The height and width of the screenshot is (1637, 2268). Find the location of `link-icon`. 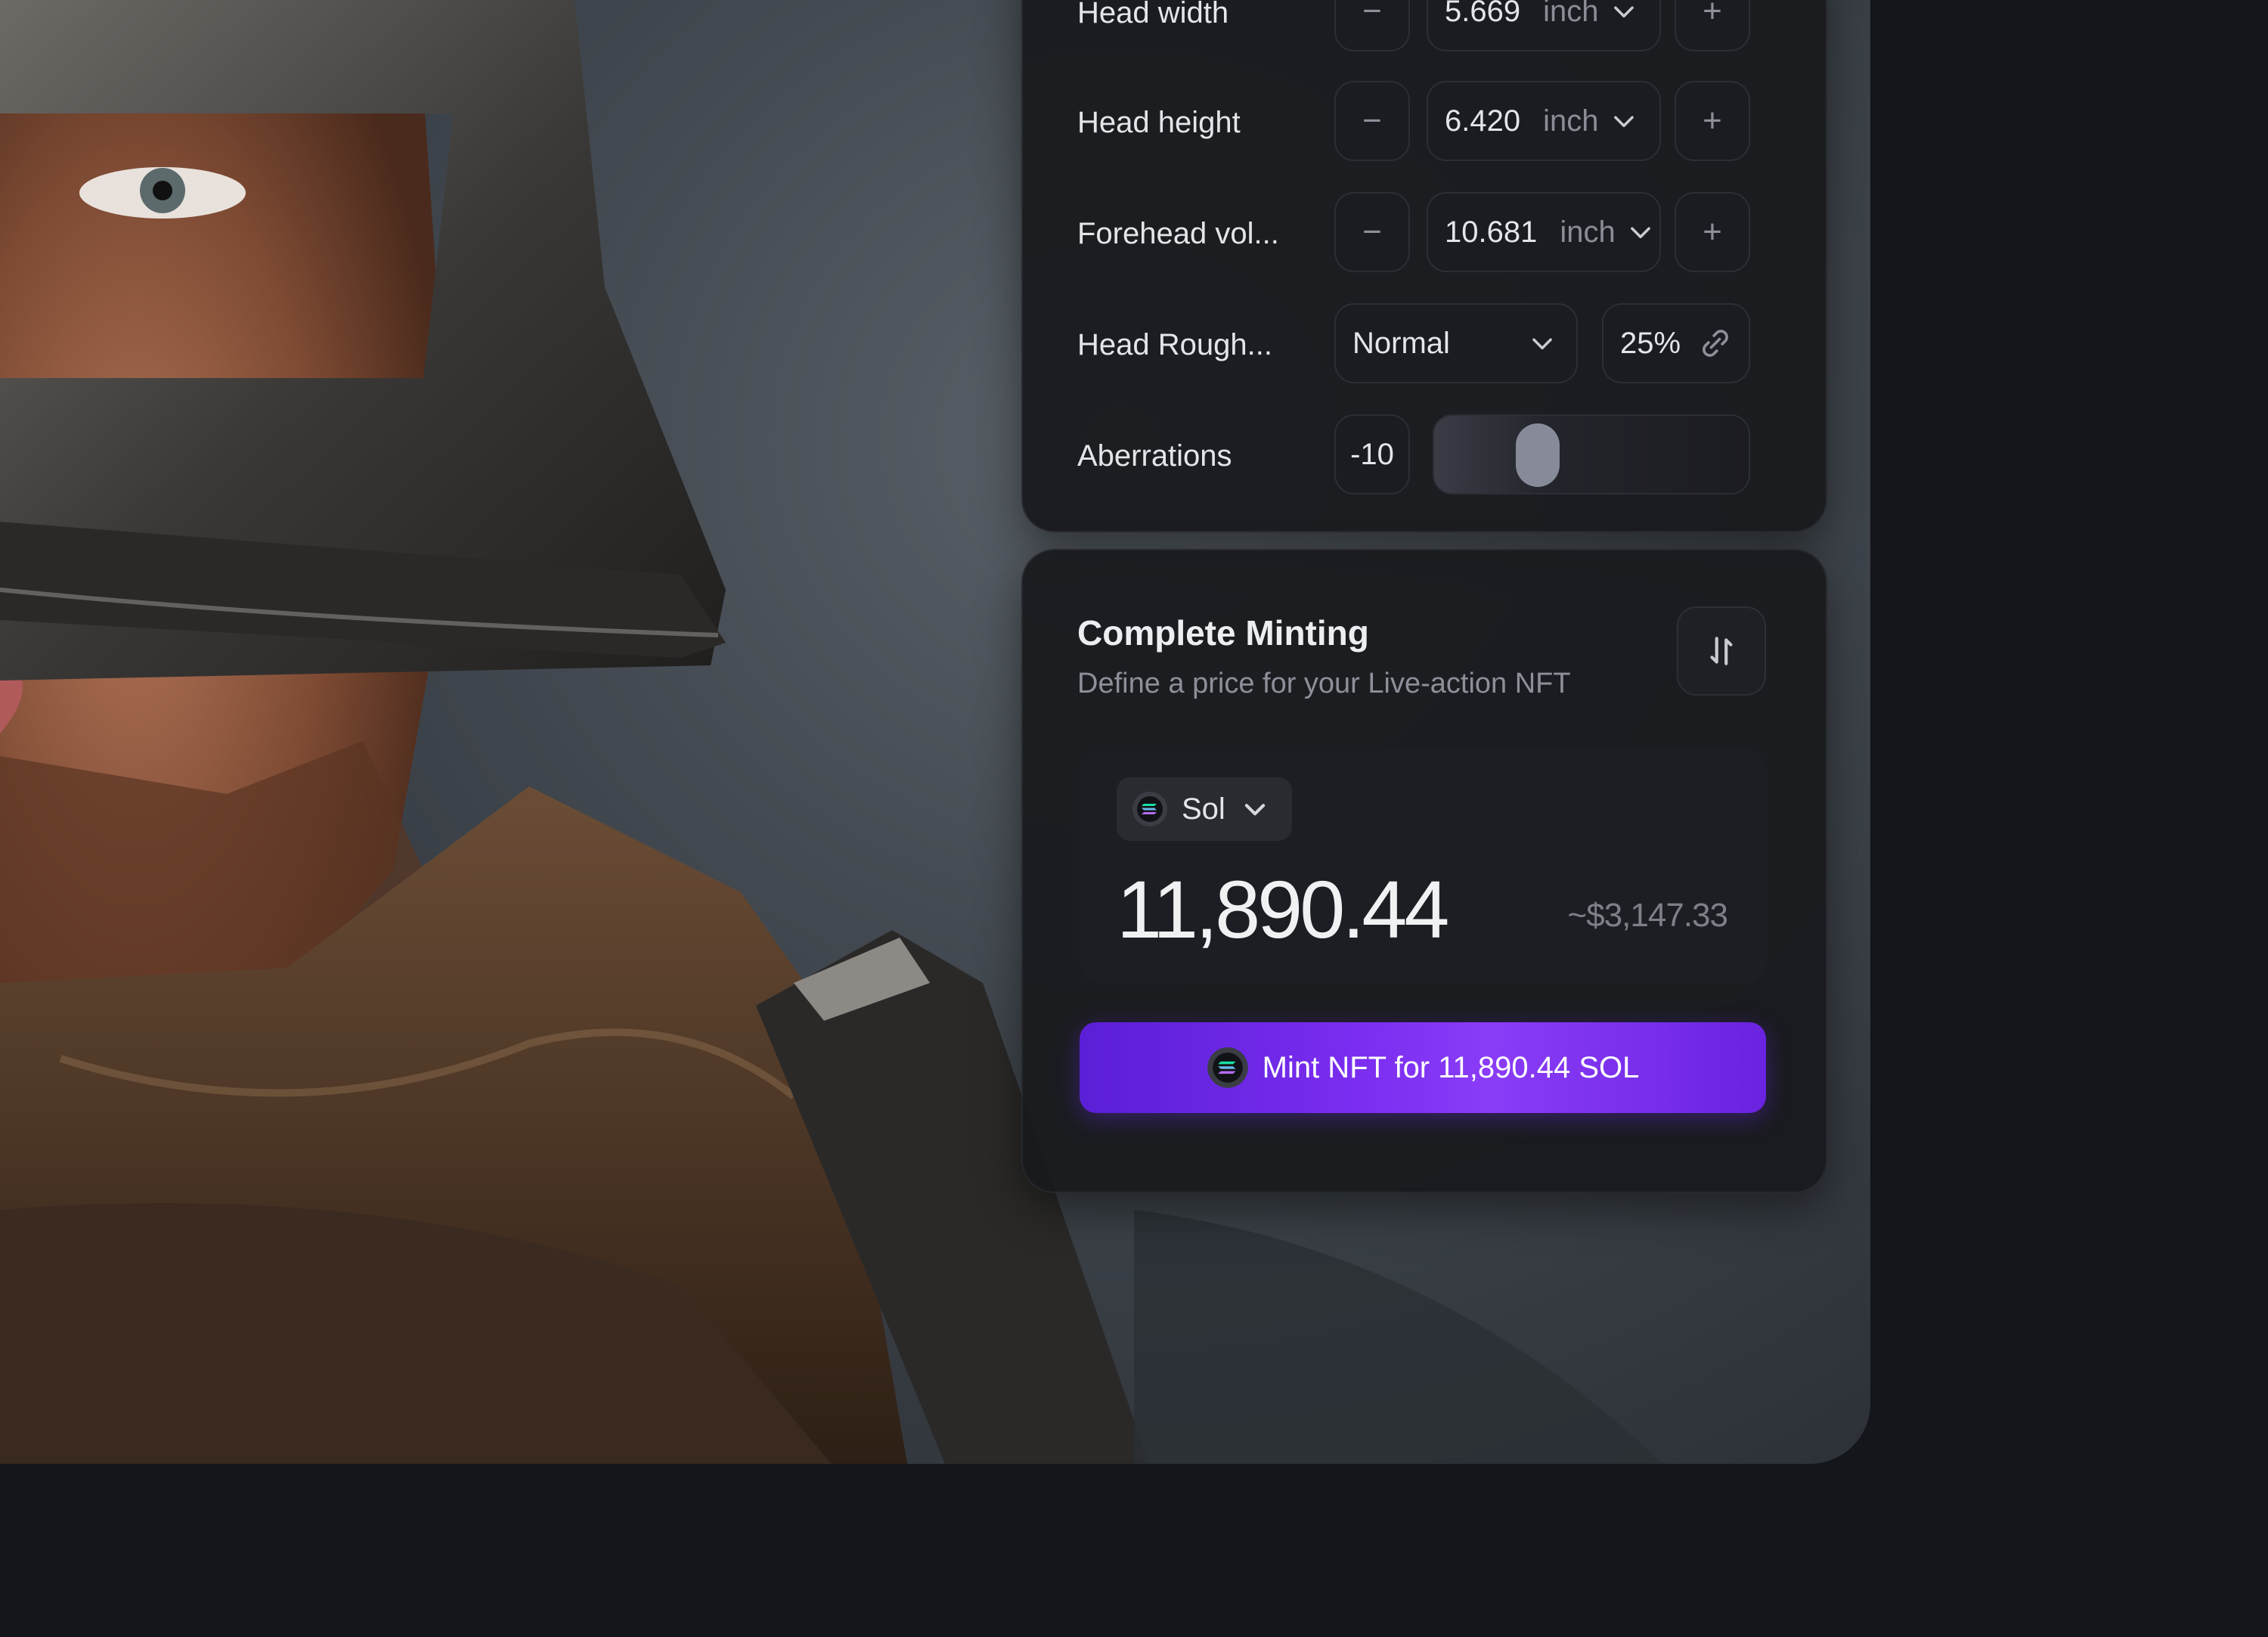

link-icon is located at coordinates (1715, 343).